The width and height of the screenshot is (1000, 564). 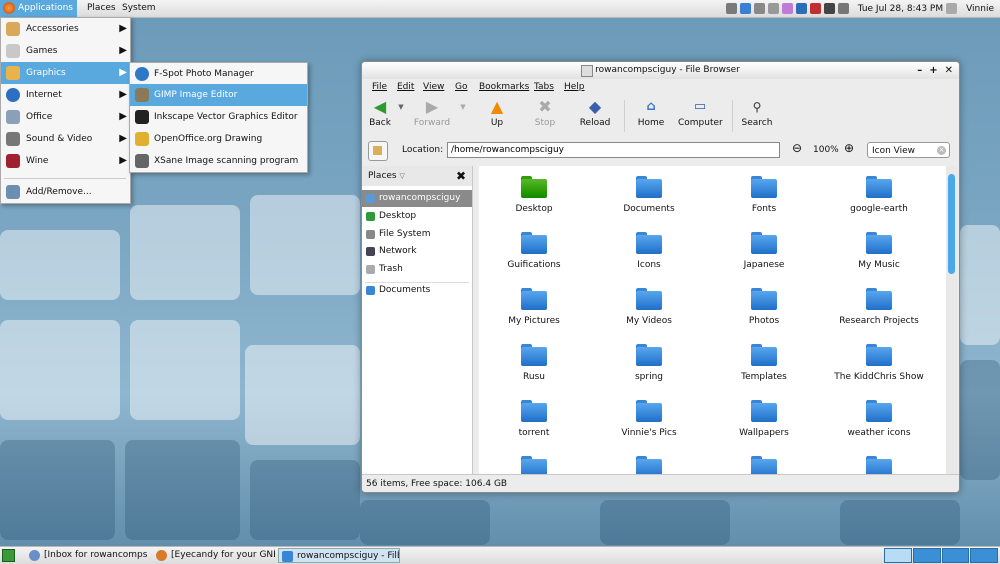 I want to click on maximize-button: +, so click(x=933, y=70).